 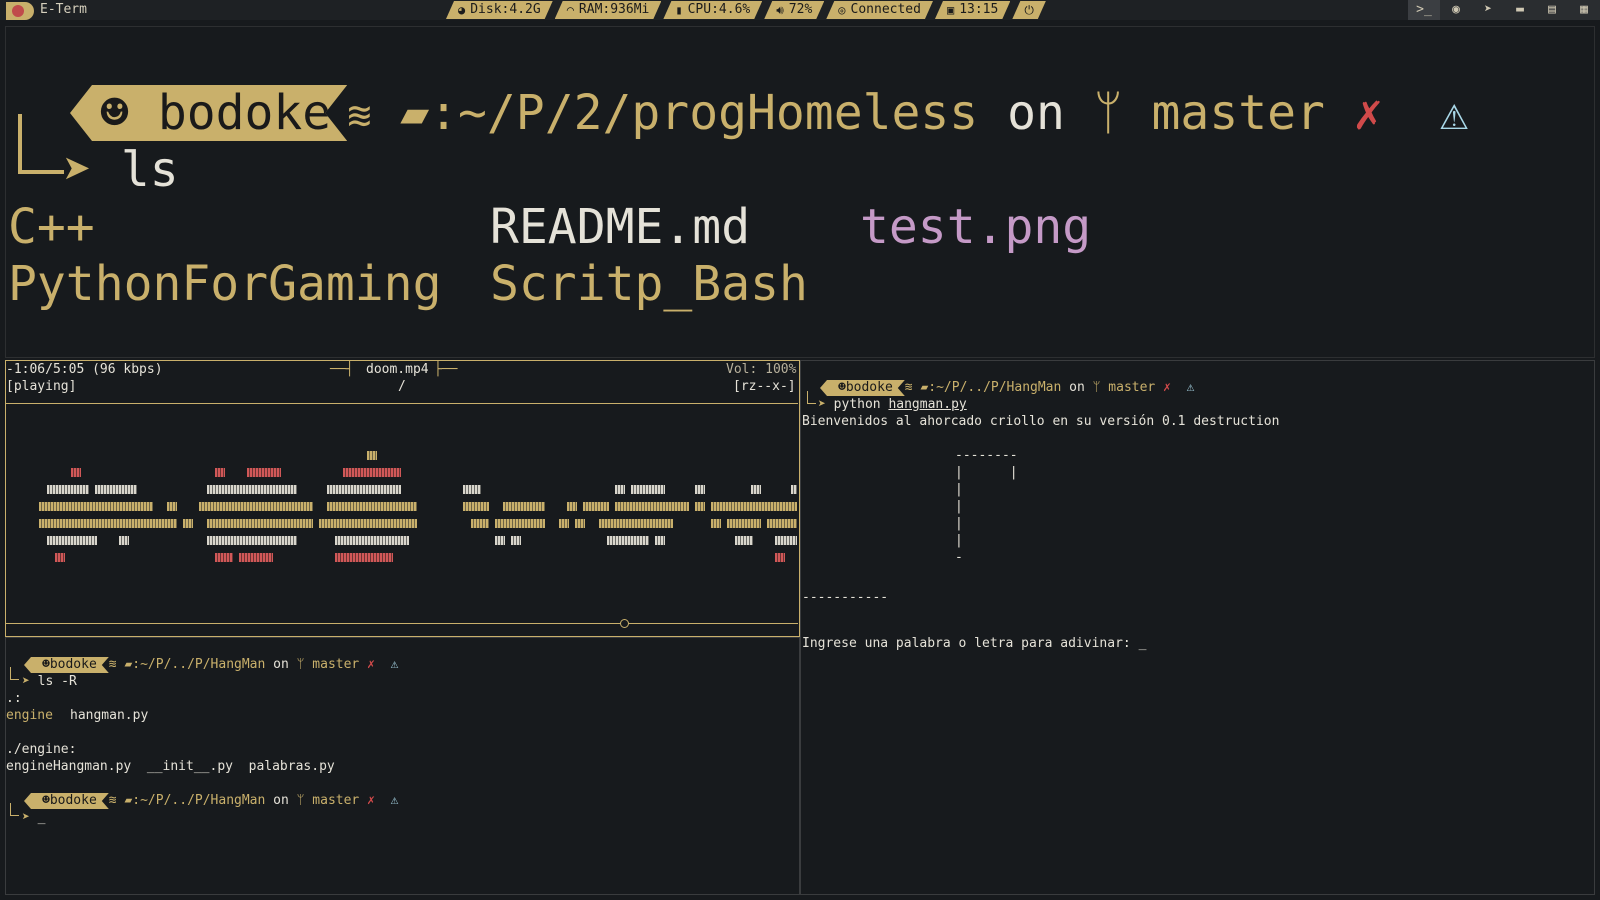 I want to click on playback-time: -1:06/5:05 (96 kbps), so click(x=84, y=369).